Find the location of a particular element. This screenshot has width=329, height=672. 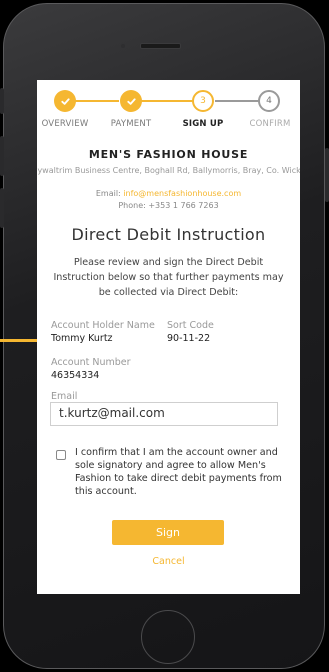

sort-code-value: 90-11-22 is located at coordinates (189, 338).